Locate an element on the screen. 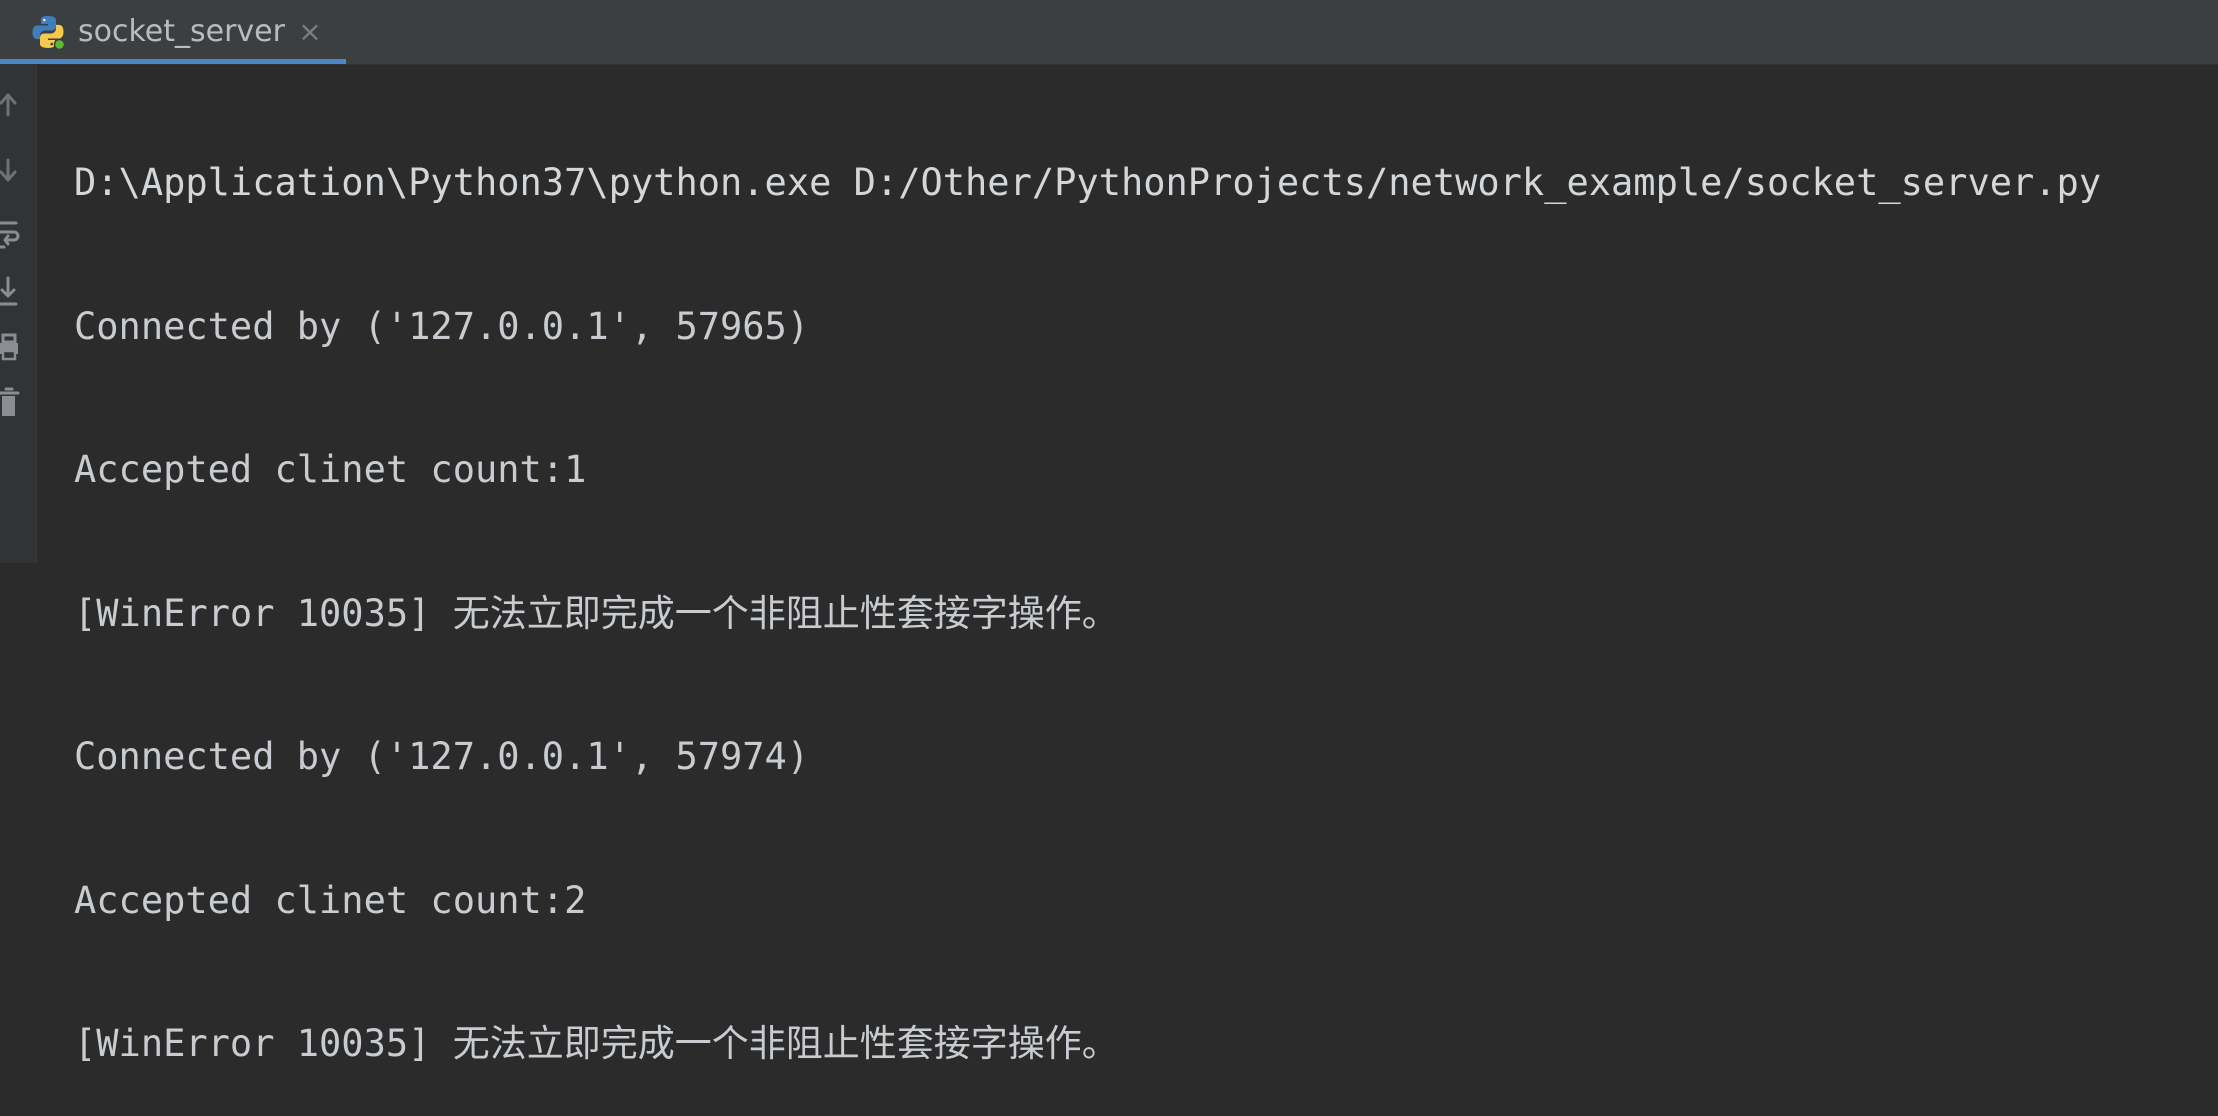  console-line: Accepted clinet count:1 is located at coordinates (330, 469).